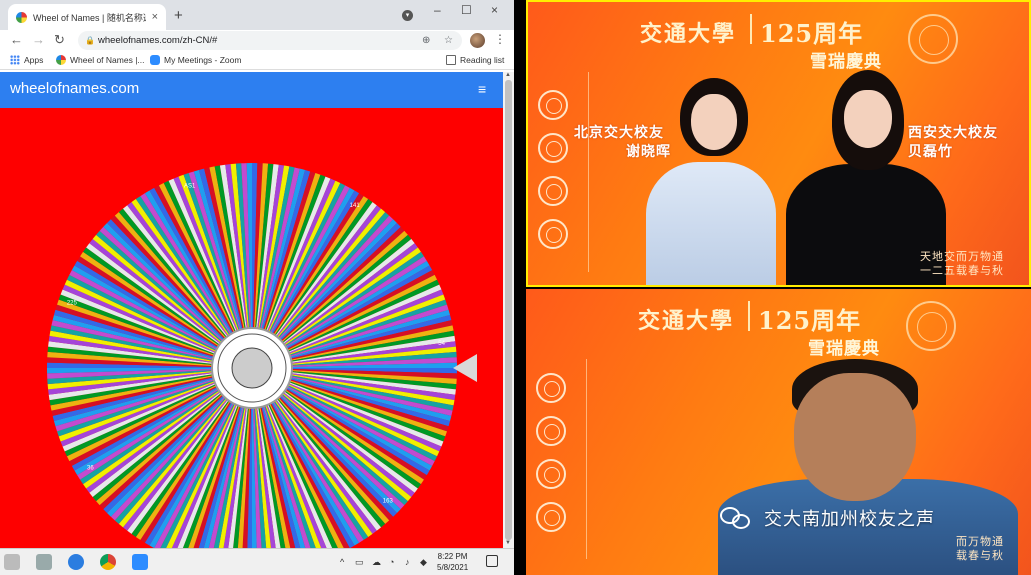  I want to click on caption-right: 西安交大校友 贝磊竹, so click(953, 143).